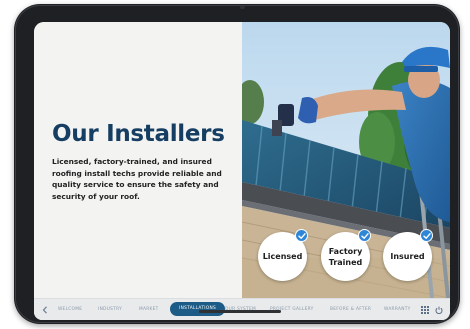  I want to click on badge-licensed: Licensed, so click(283, 255).